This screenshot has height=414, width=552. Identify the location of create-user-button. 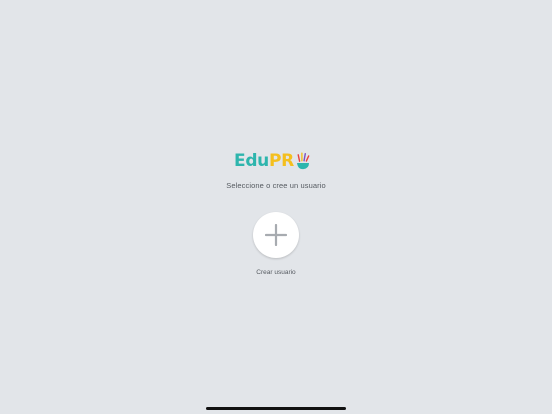
(276, 235).